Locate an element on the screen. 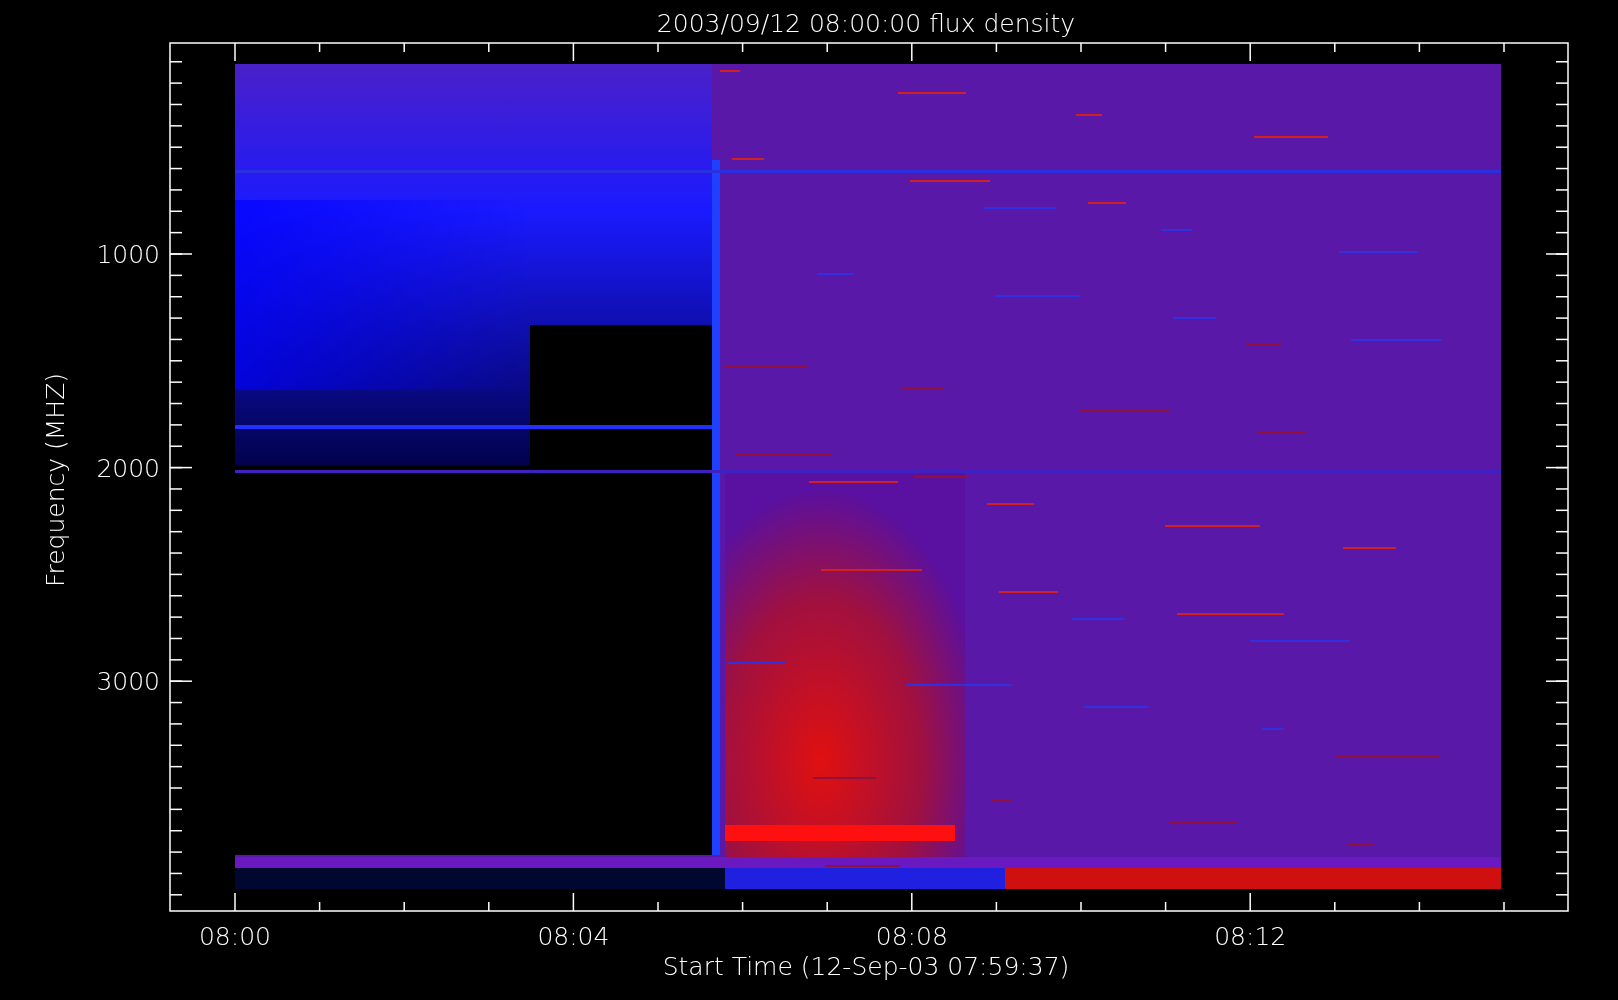 Image resolution: width=1618 pixels, height=1000 pixels. x-tick-label: 08:00 is located at coordinates (235, 936).